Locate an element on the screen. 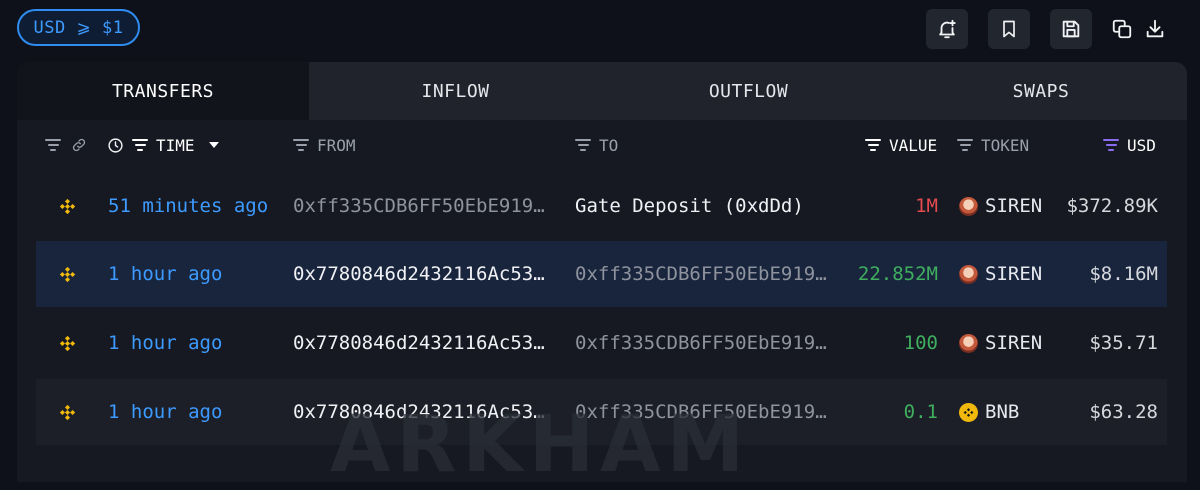 This screenshot has width=1200, height=490. tab-bar: TRANSFERS INFLOW OUTFLOW SWAPS is located at coordinates (602, 91).